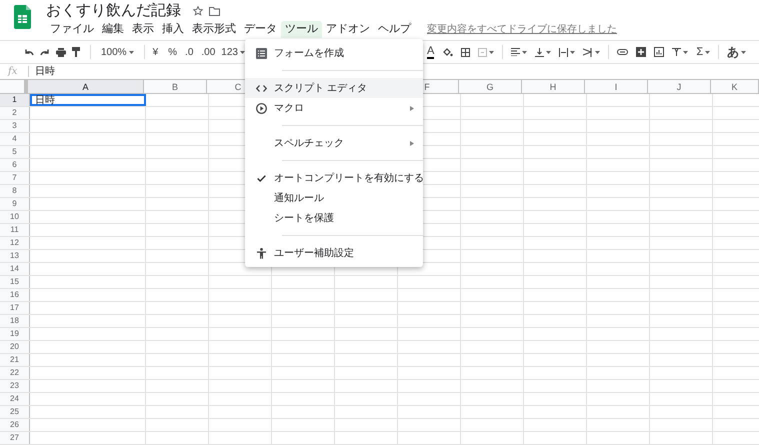 The image size is (759, 445). I want to click on formula-input: 日時, so click(45, 71).